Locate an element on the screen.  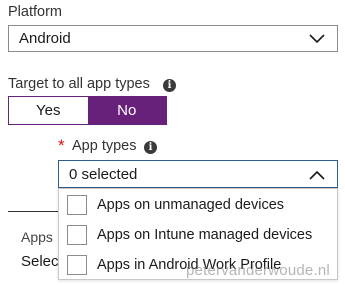
option-intune-managed-devices: Apps on Intune managed devices is located at coordinates (198, 236).